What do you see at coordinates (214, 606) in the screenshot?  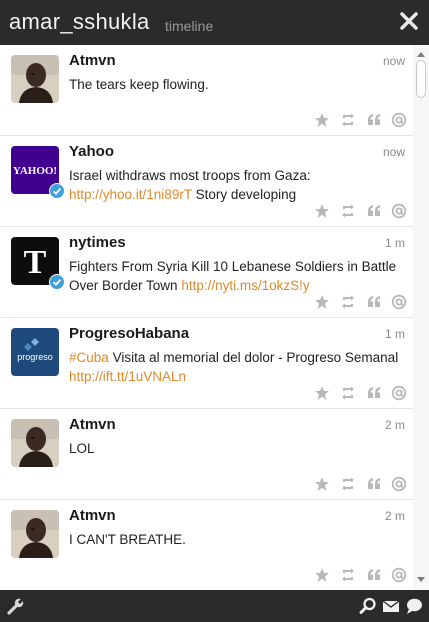 I see `bottom-toolbar` at bounding box center [214, 606].